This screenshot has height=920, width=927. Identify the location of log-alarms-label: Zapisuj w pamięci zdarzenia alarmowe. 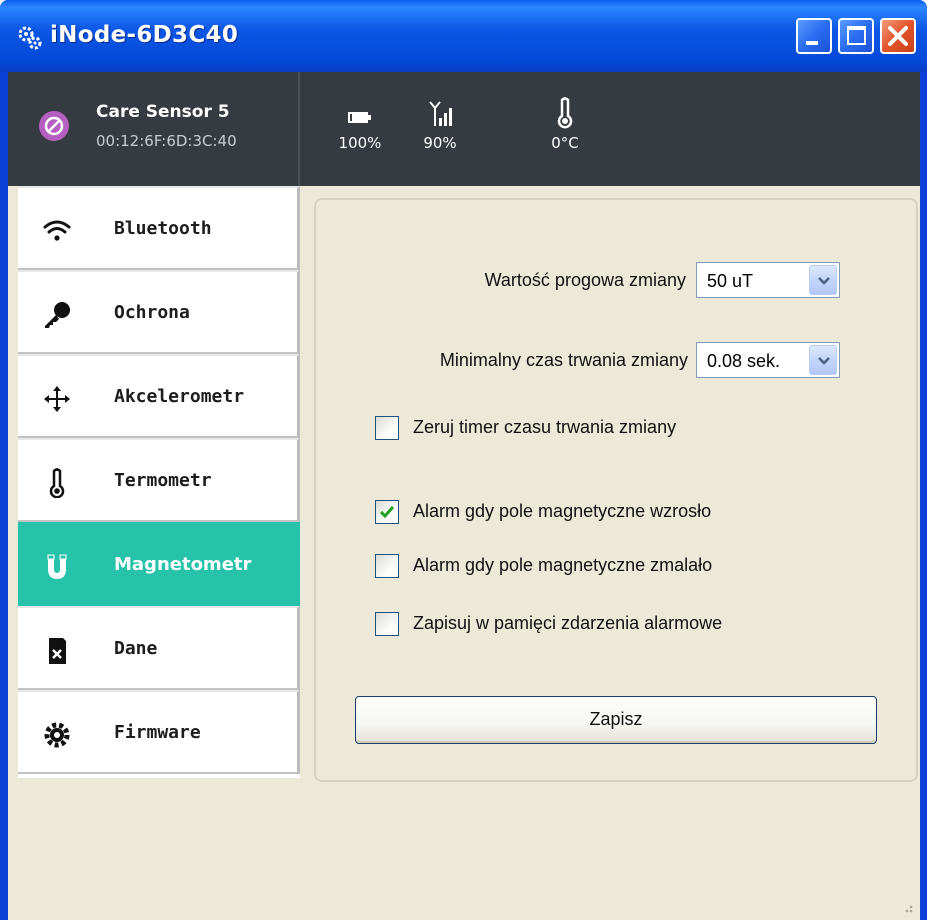
(568, 623).